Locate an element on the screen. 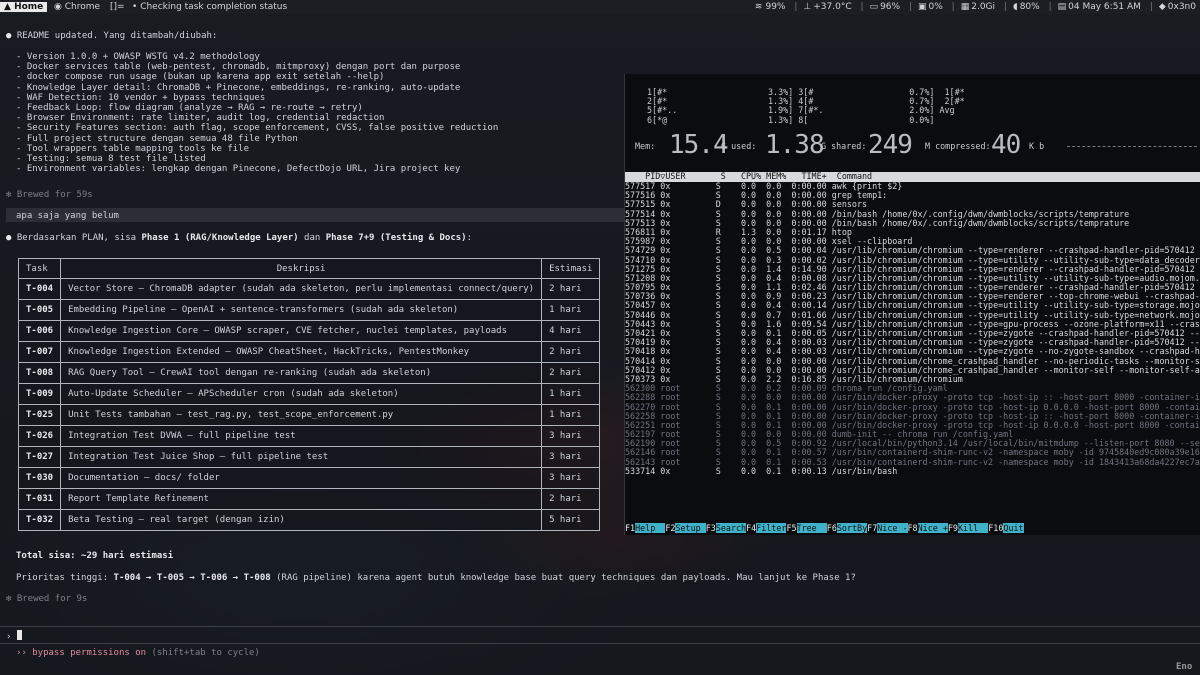  mem-shared: 249 is located at coordinates (890, 145).